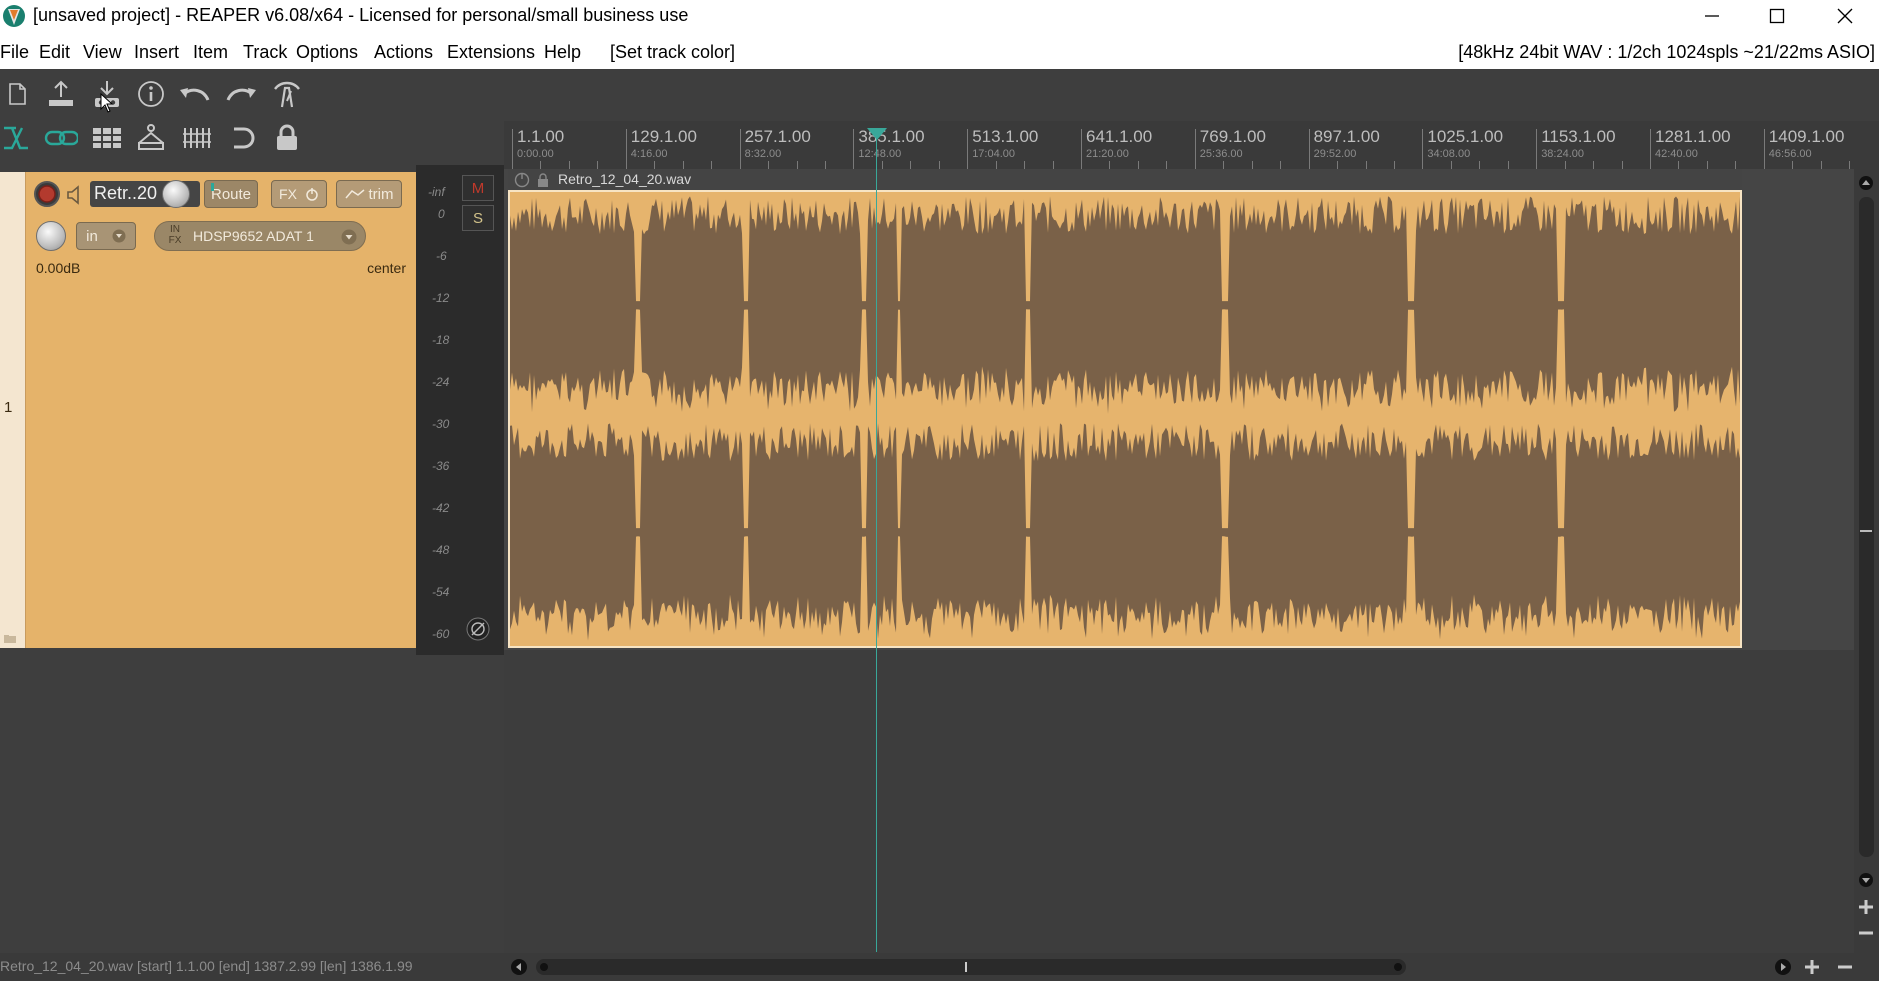 The height and width of the screenshot is (981, 1879). What do you see at coordinates (1866, 183) in the screenshot?
I see `scroll-up-icon` at bounding box center [1866, 183].